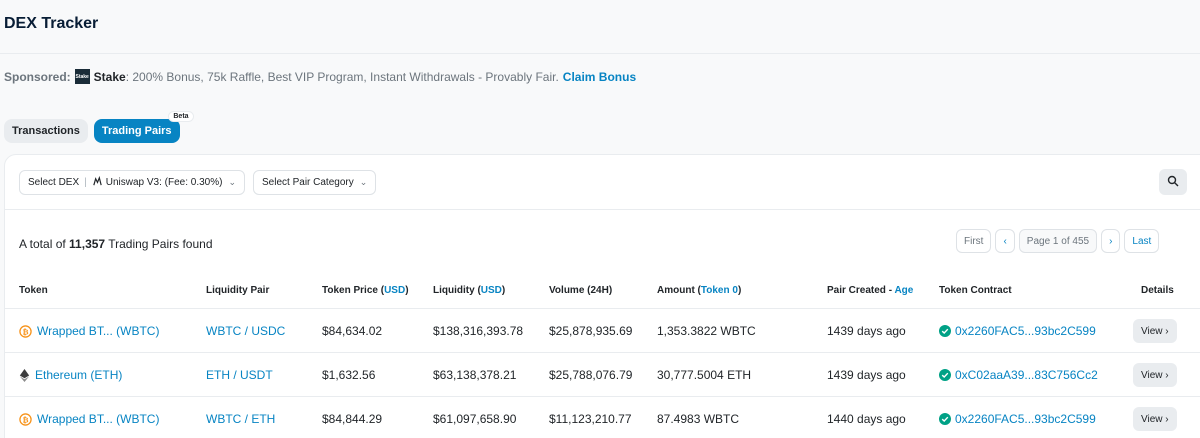 This screenshot has width=1200, height=438. Describe the element at coordinates (1157, 290) in the screenshot. I see `col-details: Details` at that location.